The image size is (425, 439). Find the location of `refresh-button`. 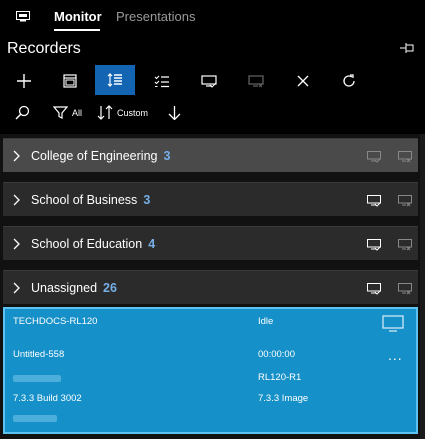

refresh-button is located at coordinates (349, 81).